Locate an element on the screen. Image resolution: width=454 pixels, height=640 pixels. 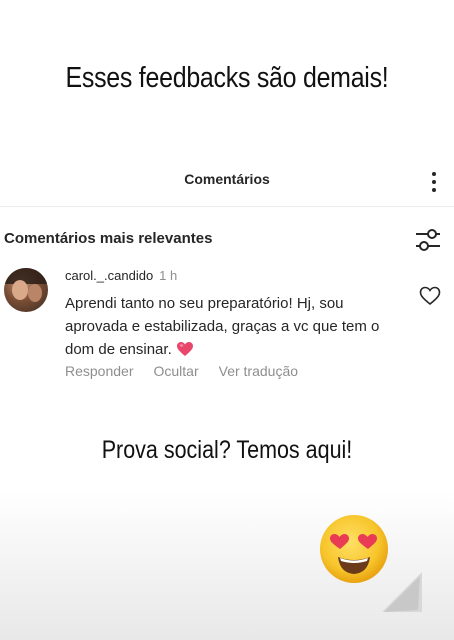
username: carol._.candido is located at coordinates (109, 275).